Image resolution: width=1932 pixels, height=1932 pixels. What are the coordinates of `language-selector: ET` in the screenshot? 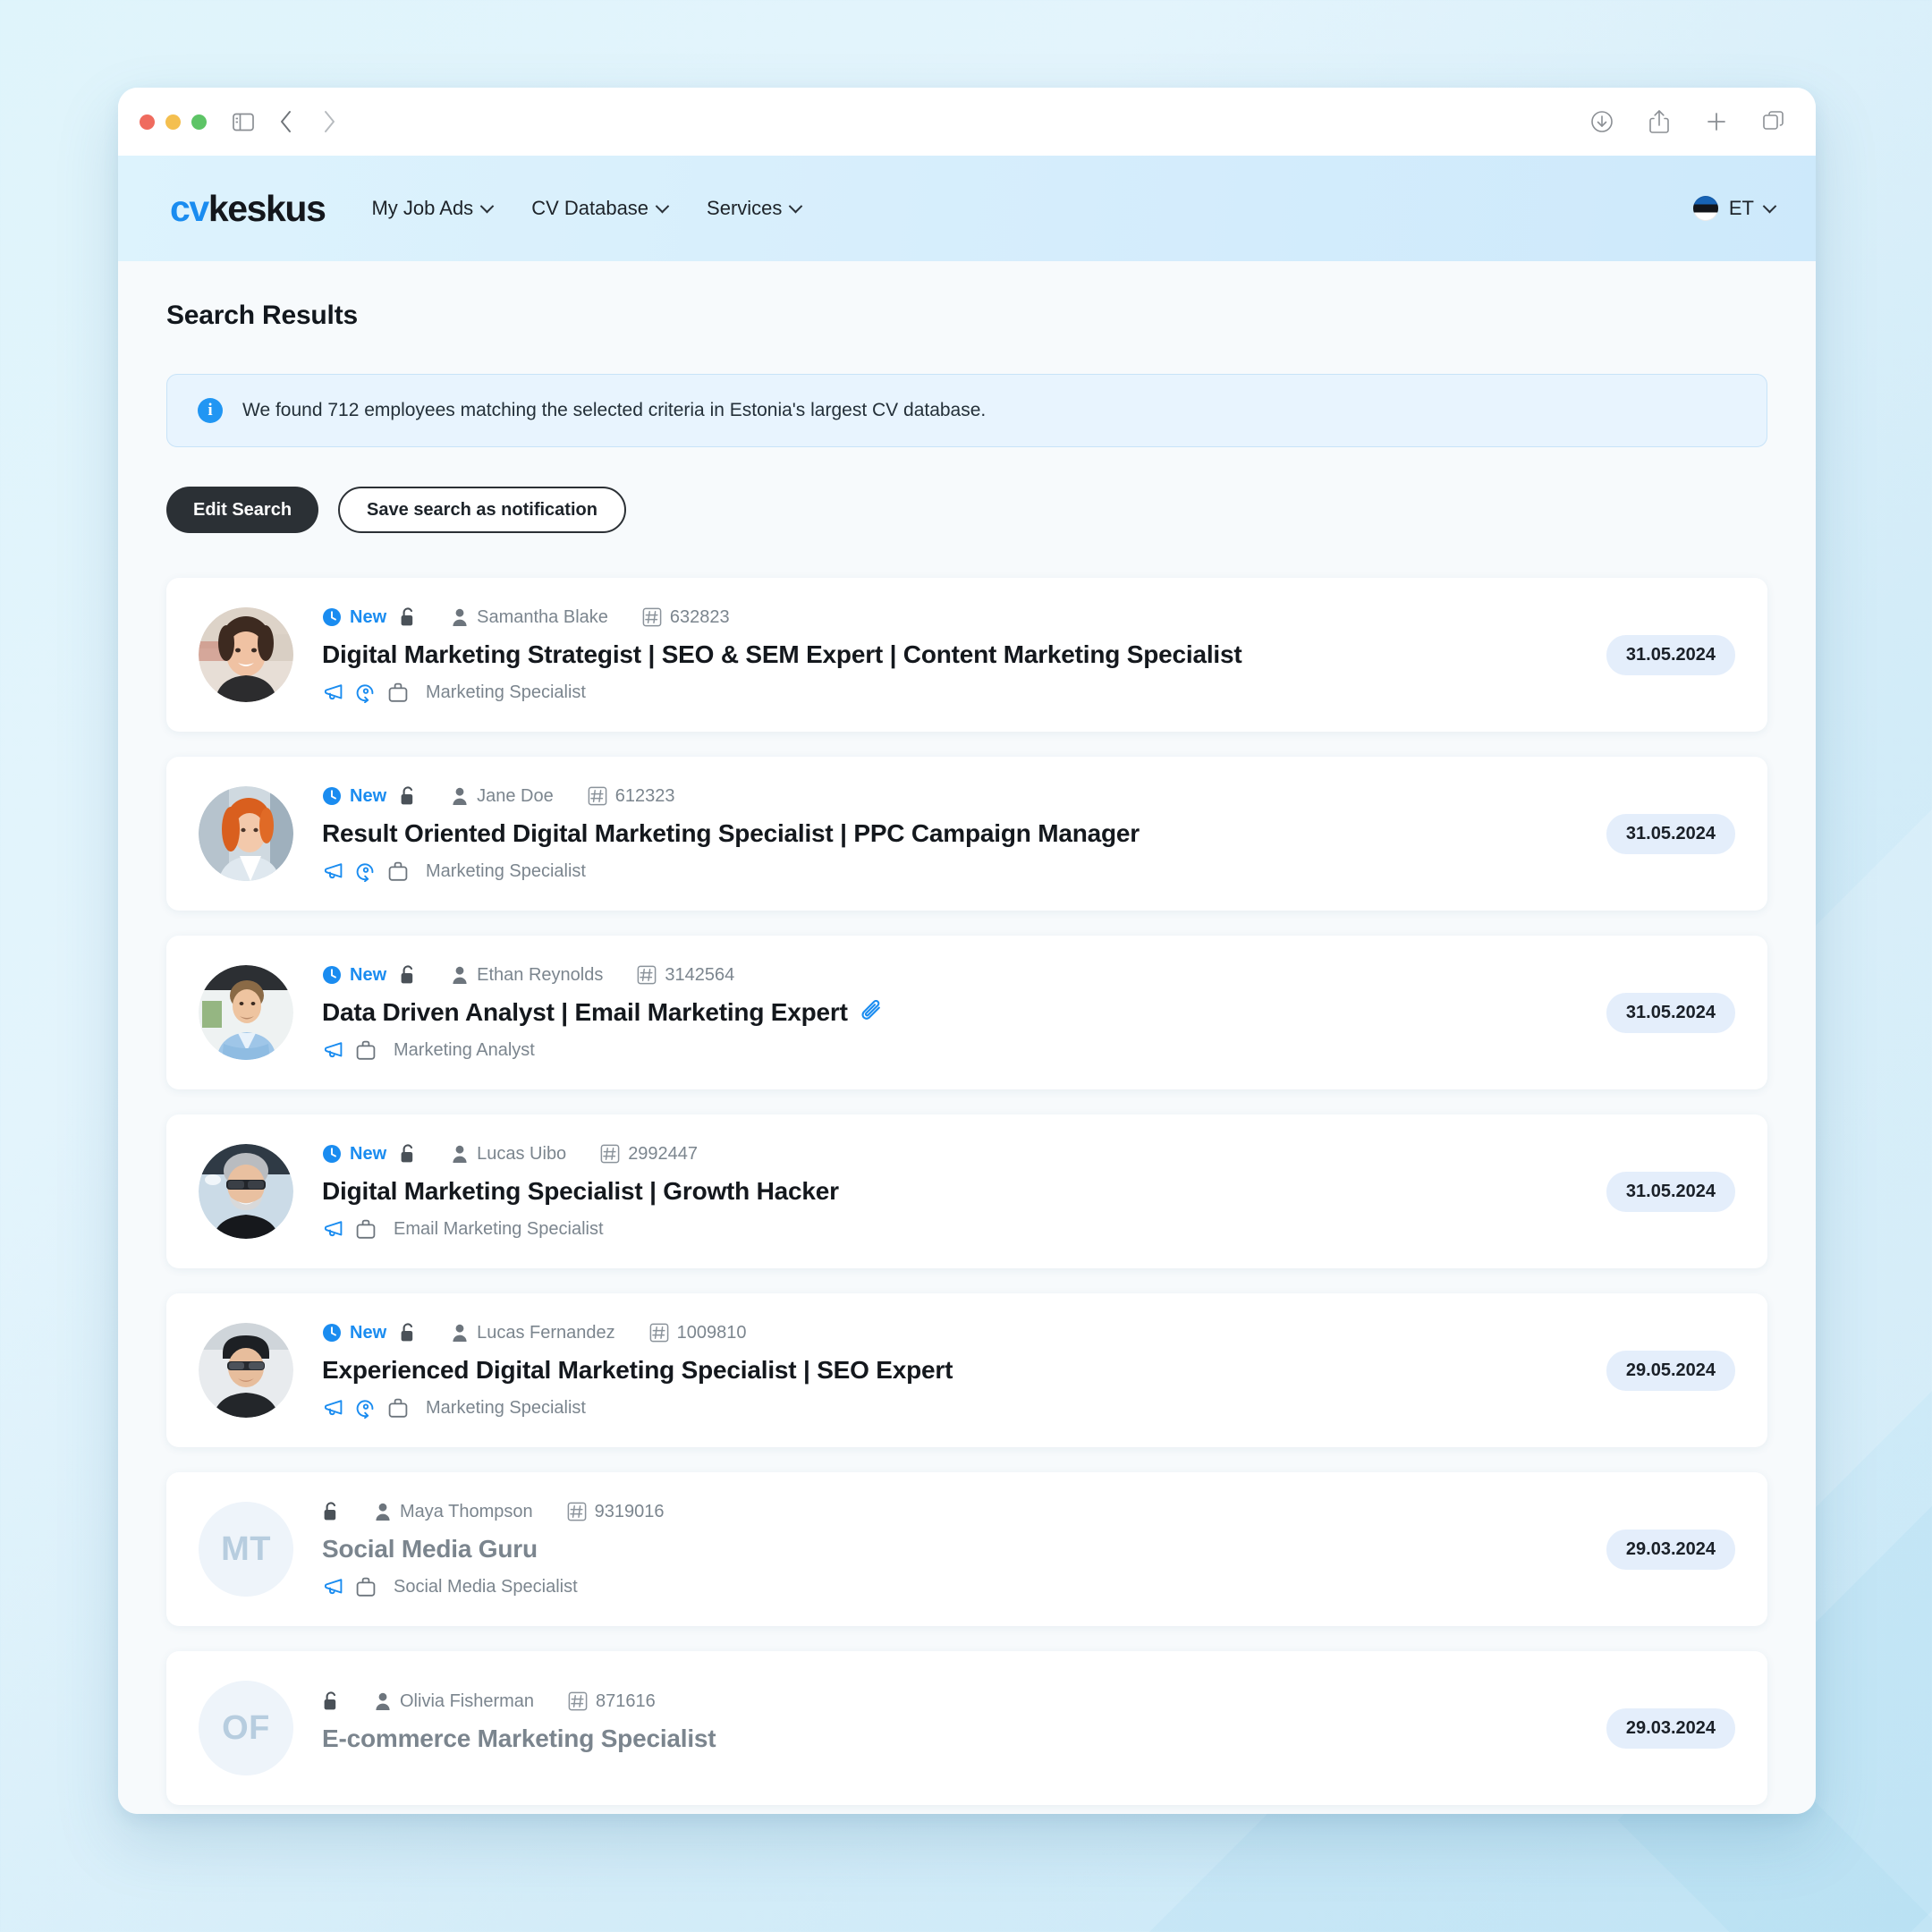 It's located at (1734, 208).